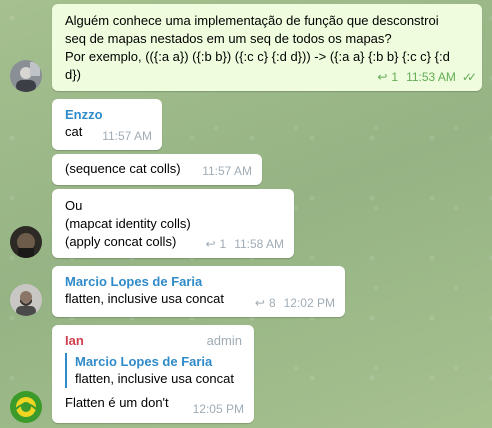  I want to click on message-meta: ↩ 8 12:02 PM, so click(295, 303).